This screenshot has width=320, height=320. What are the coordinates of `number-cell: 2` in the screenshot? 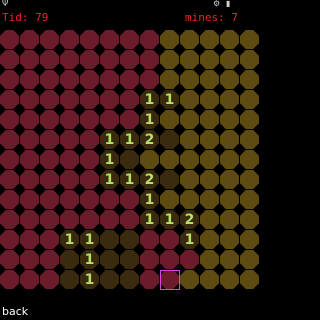 It's located at (149, 139).